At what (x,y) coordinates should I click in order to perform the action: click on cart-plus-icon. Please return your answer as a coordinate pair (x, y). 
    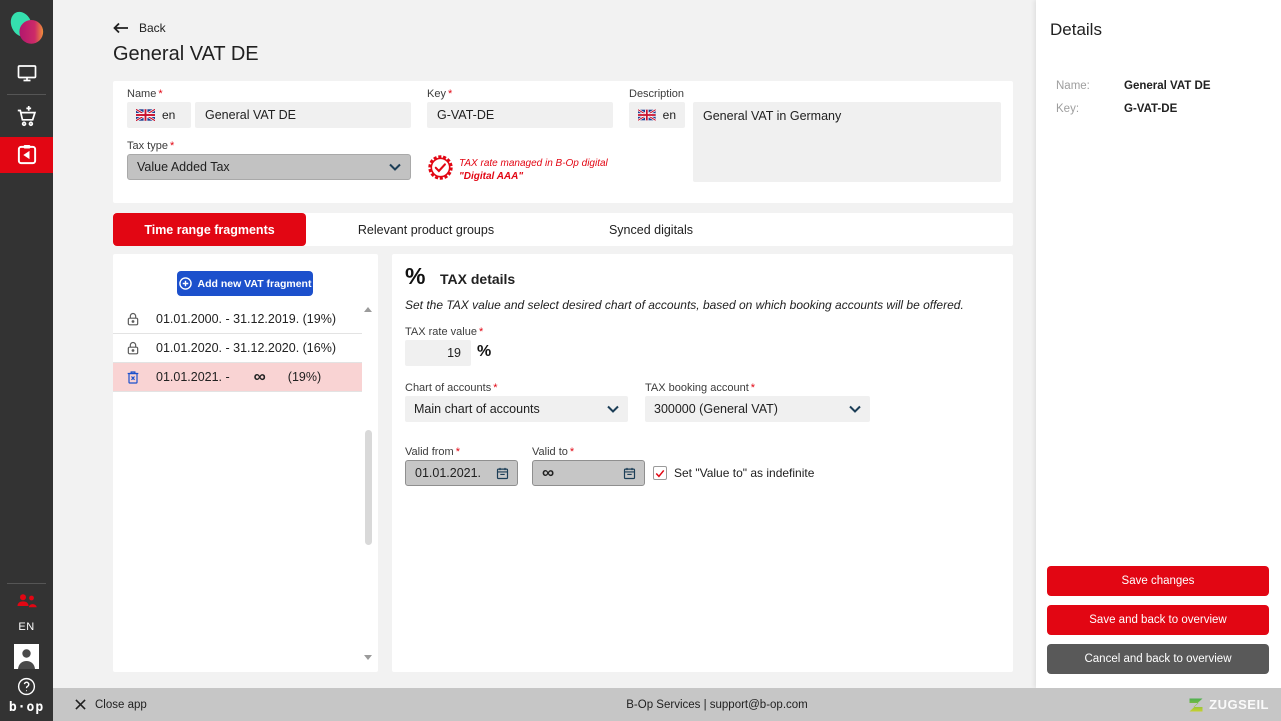
    Looking at the image, I should click on (26, 116).